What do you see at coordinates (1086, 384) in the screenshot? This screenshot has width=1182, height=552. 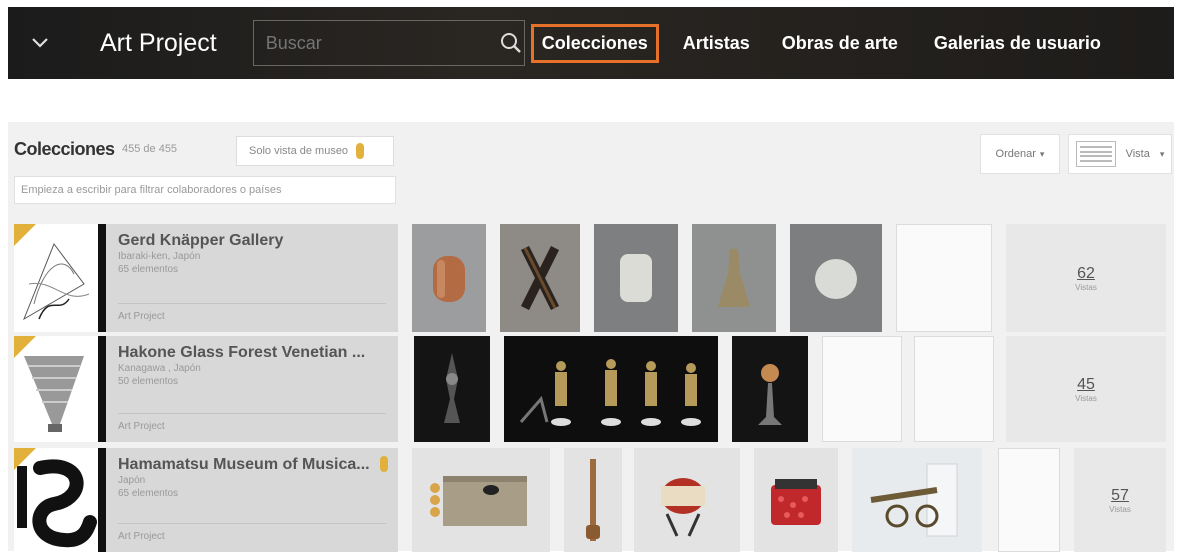 I see `view-count-number: 45` at bounding box center [1086, 384].